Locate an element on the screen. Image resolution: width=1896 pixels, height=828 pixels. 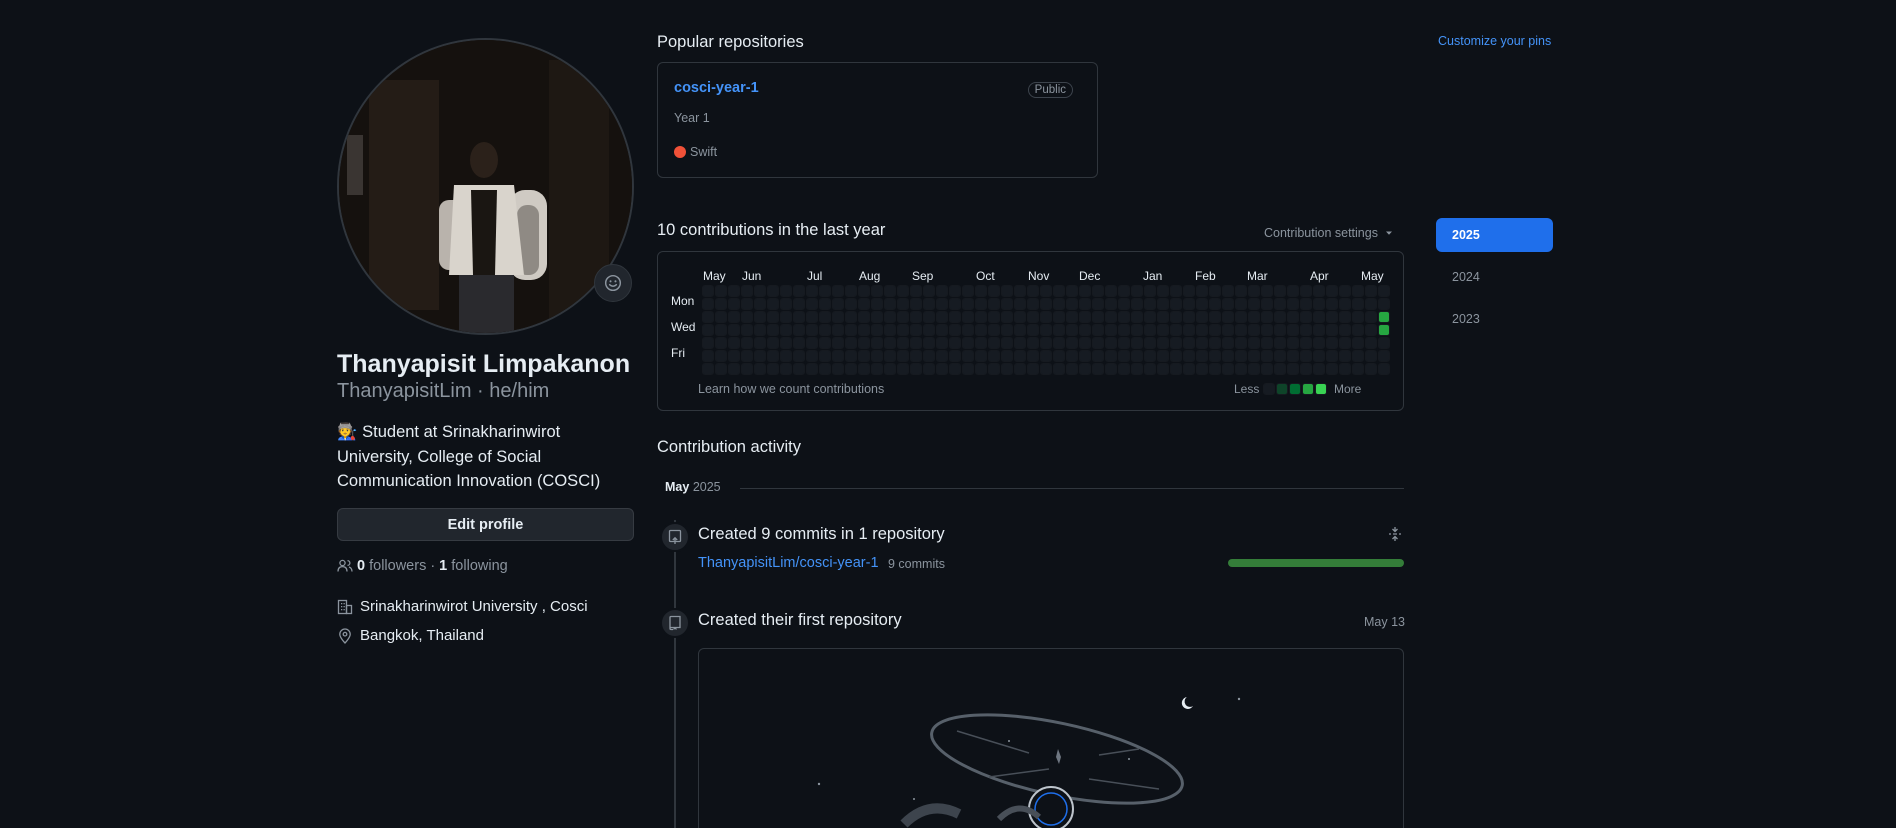
followers-link: 0 followers is located at coordinates (391, 566).